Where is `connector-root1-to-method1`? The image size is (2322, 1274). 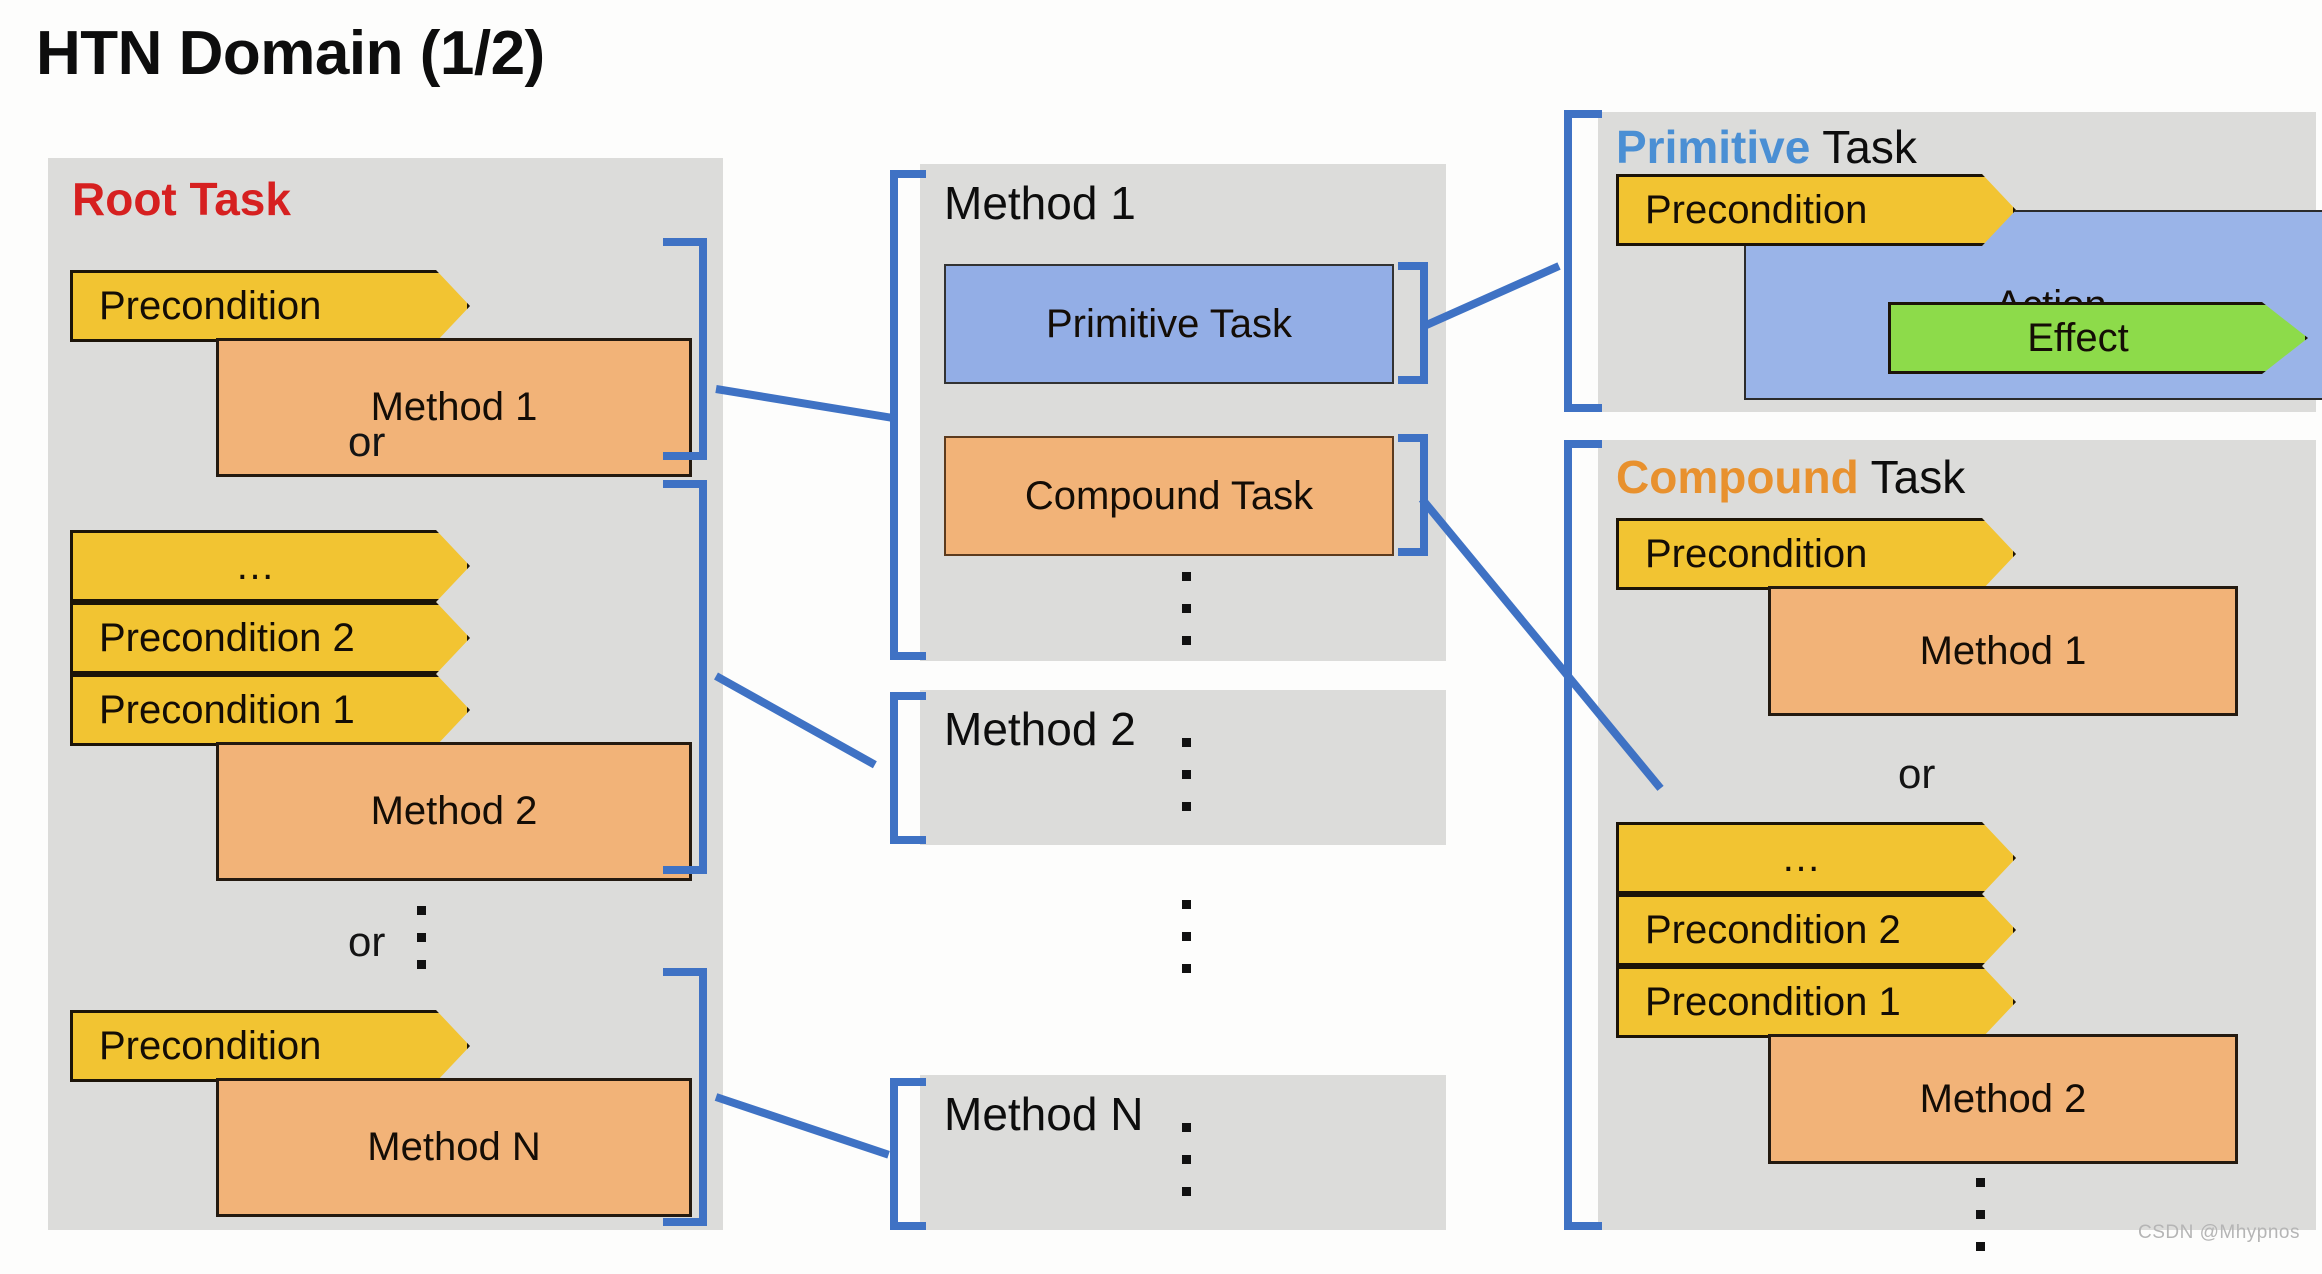
connector-root1-to-method1 is located at coordinates (806, 404).